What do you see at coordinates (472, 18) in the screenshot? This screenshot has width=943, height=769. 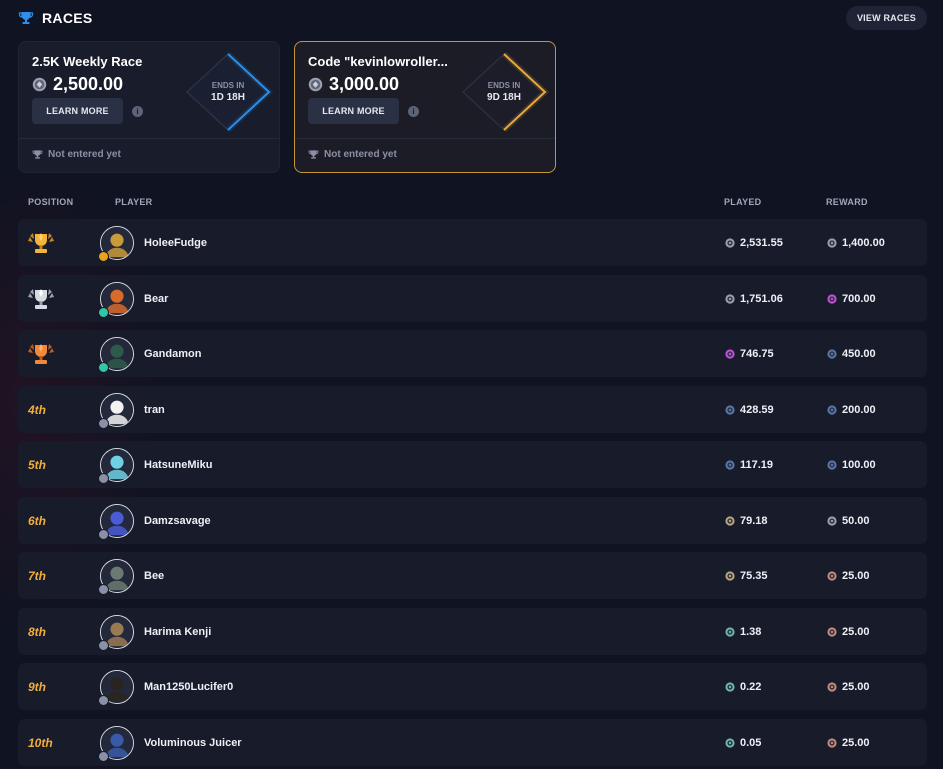 I see `races-header: RACES VIEW RACES` at bounding box center [472, 18].